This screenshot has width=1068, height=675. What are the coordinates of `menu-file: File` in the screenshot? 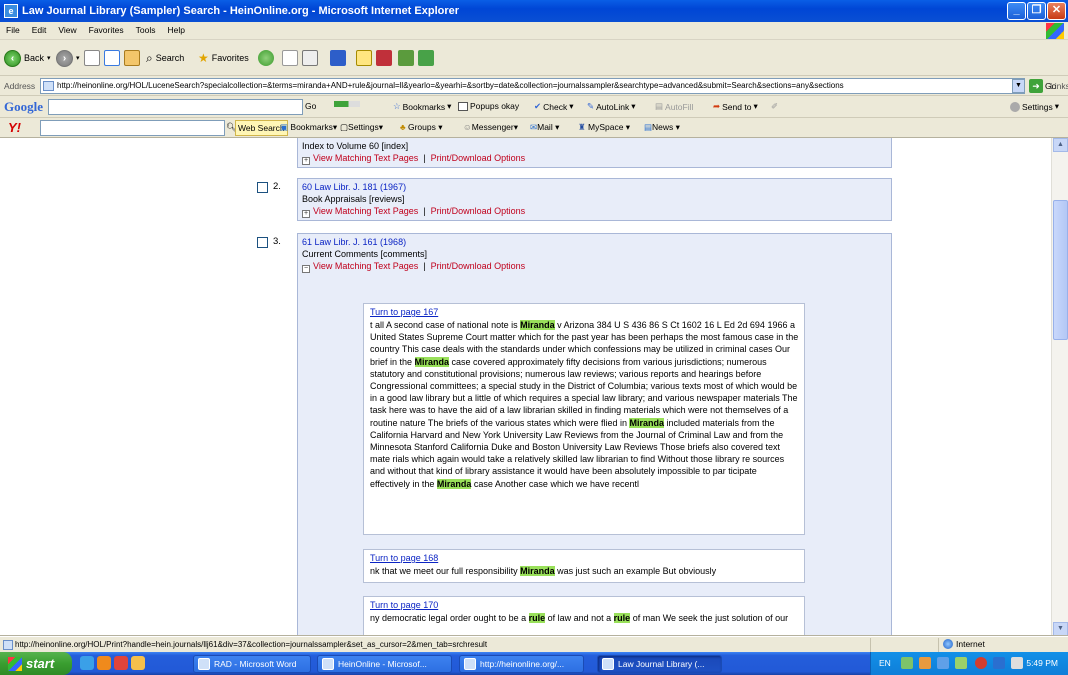 It's located at (13, 30).